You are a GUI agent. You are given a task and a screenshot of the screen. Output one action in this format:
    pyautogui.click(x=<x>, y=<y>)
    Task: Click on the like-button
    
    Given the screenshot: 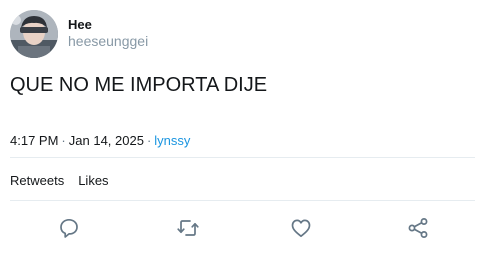 What is the action you would take?
    pyautogui.click(x=301, y=228)
    